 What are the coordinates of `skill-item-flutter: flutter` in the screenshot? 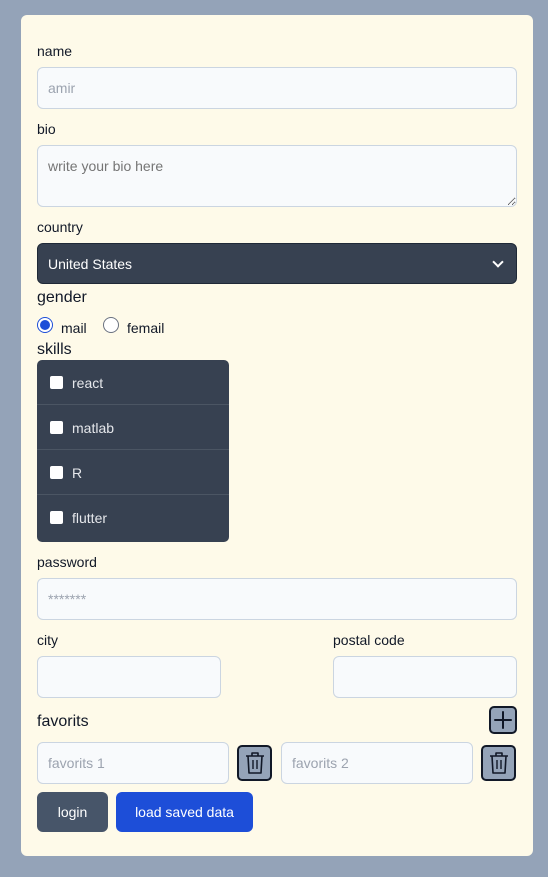 It's located at (133, 517).